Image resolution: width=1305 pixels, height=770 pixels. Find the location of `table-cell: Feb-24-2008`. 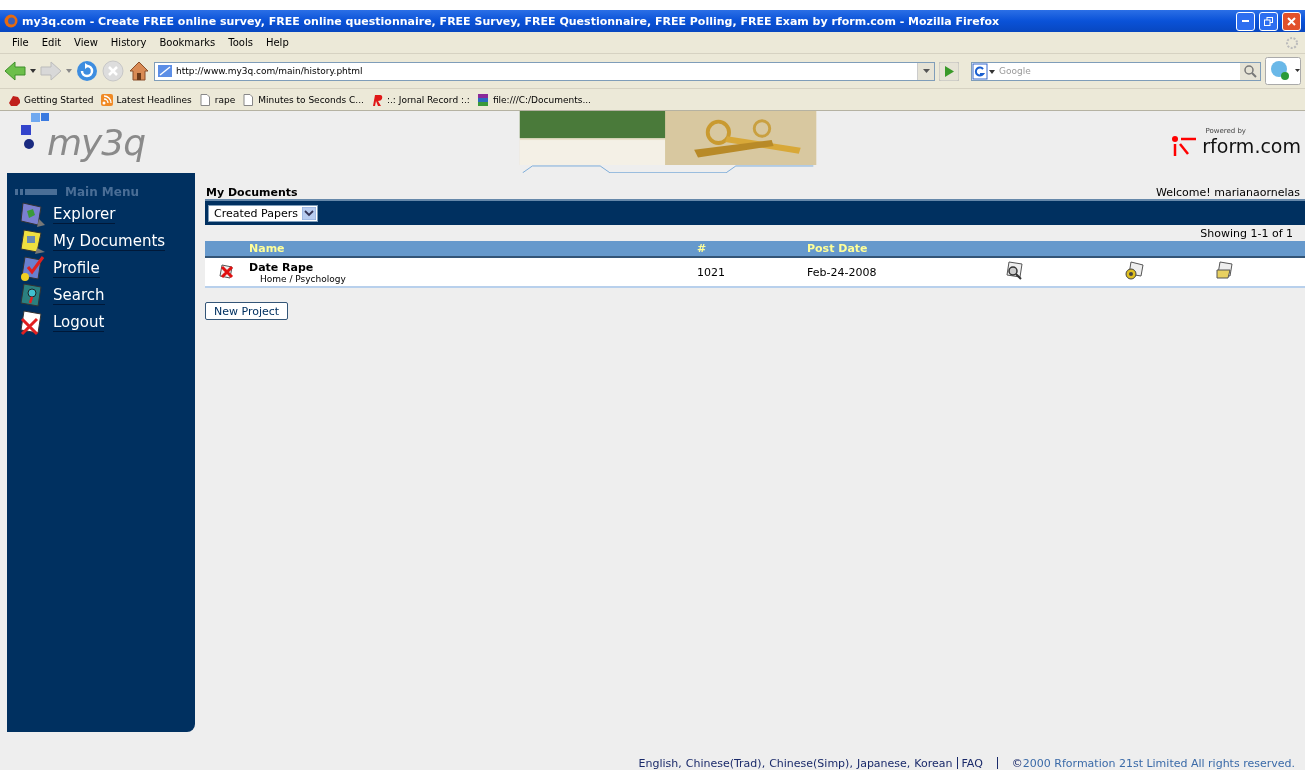

table-cell: Feb-24-2008 is located at coordinates (906, 272).